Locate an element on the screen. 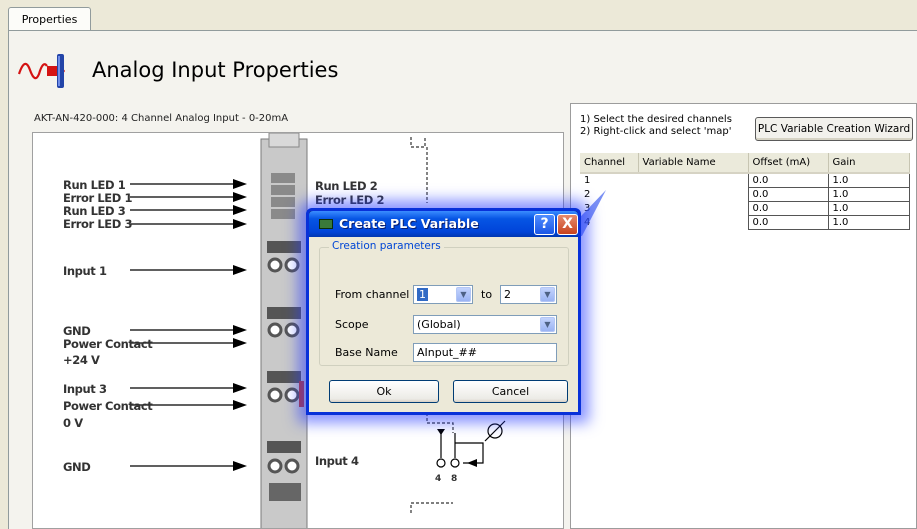 Image resolution: width=917 pixels, height=529 pixels. label-0v: 0 V is located at coordinates (73, 423).